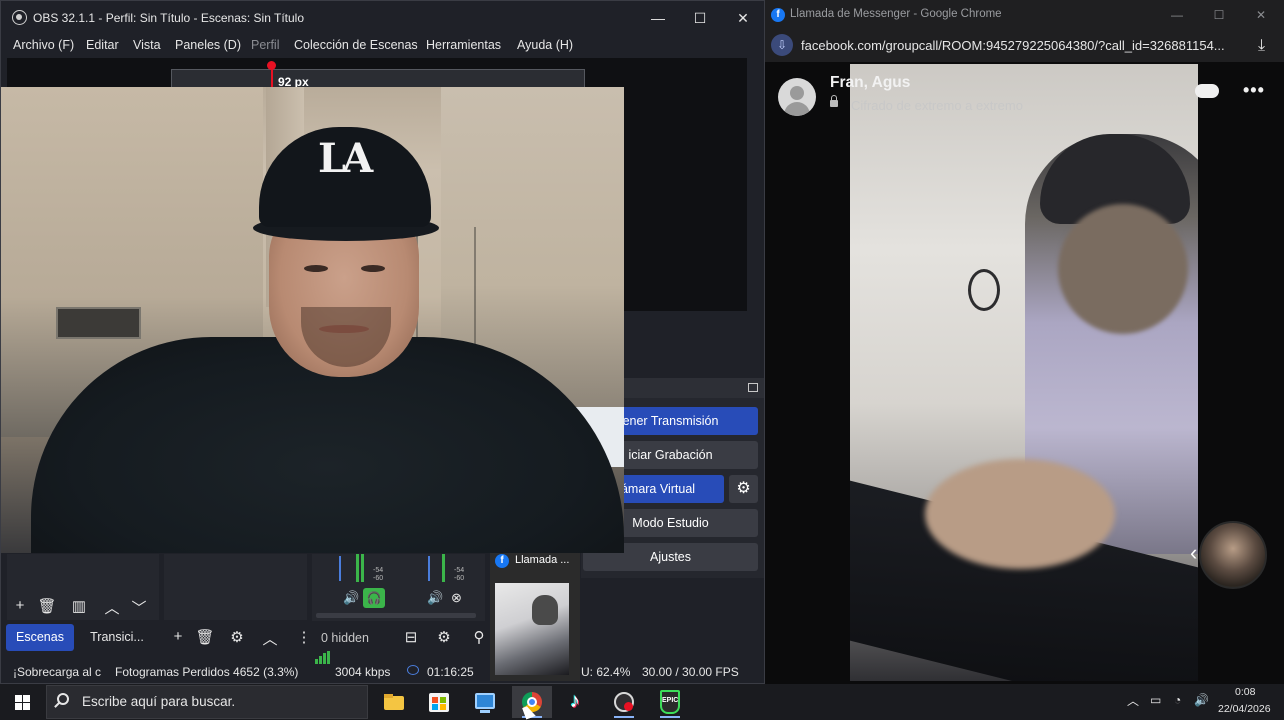 Image resolution: width=1284 pixels, height=720 pixels. Describe the element at coordinates (753, 387) in the screenshot. I see `undock-icon` at that location.